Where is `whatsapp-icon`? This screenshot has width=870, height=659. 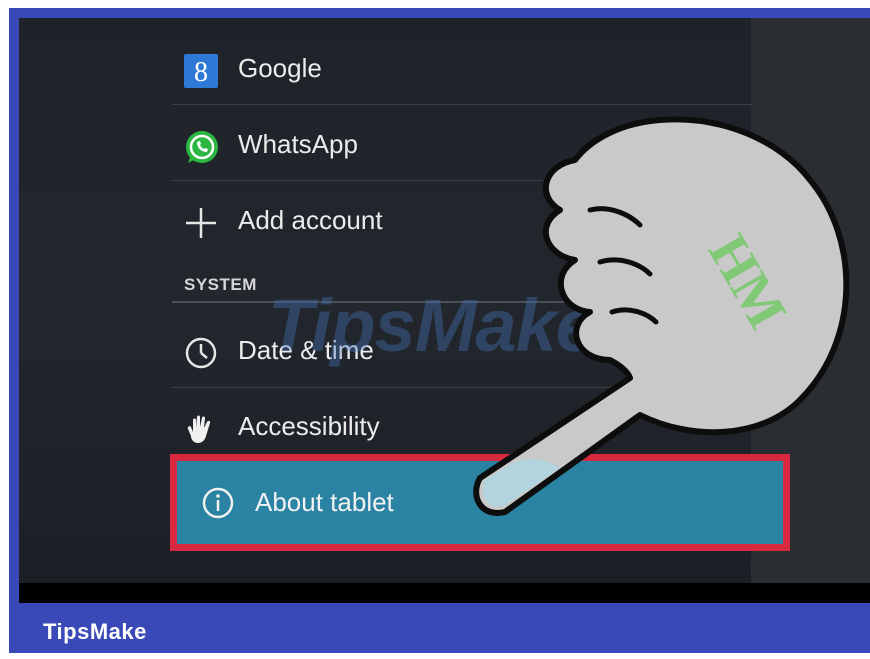 whatsapp-icon is located at coordinates (201, 147).